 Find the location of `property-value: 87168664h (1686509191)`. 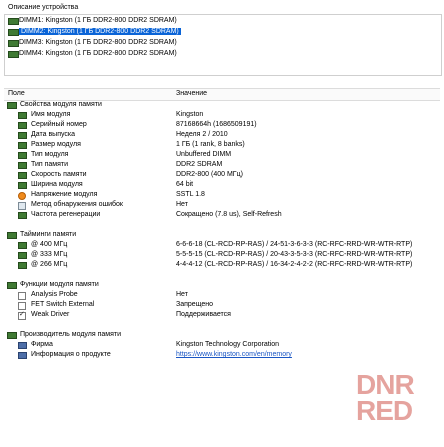

property-value: 87168664h (1686509191) is located at coordinates (216, 124).